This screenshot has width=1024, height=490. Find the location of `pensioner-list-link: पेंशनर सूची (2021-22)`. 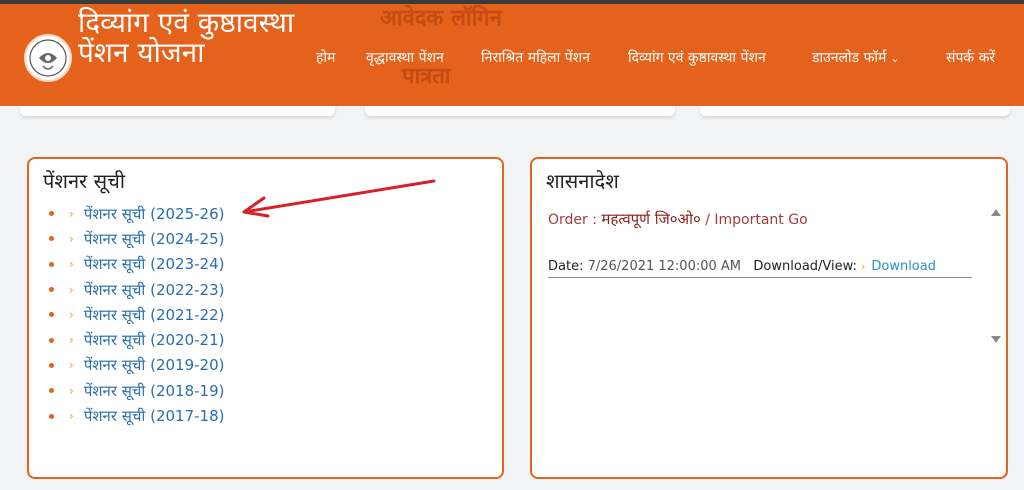

pensioner-list-link: पेंशनर सूची (2021-22) is located at coordinates (154, 315).